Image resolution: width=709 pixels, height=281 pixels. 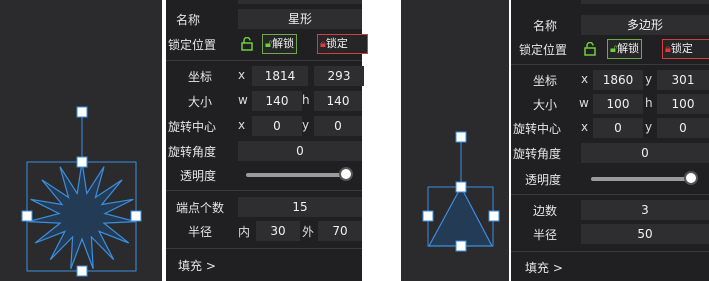 What do you see at coordinates (200, 208) in the screenshot?
I see `points-label: 端点个数` at bounding box center [200, 208].